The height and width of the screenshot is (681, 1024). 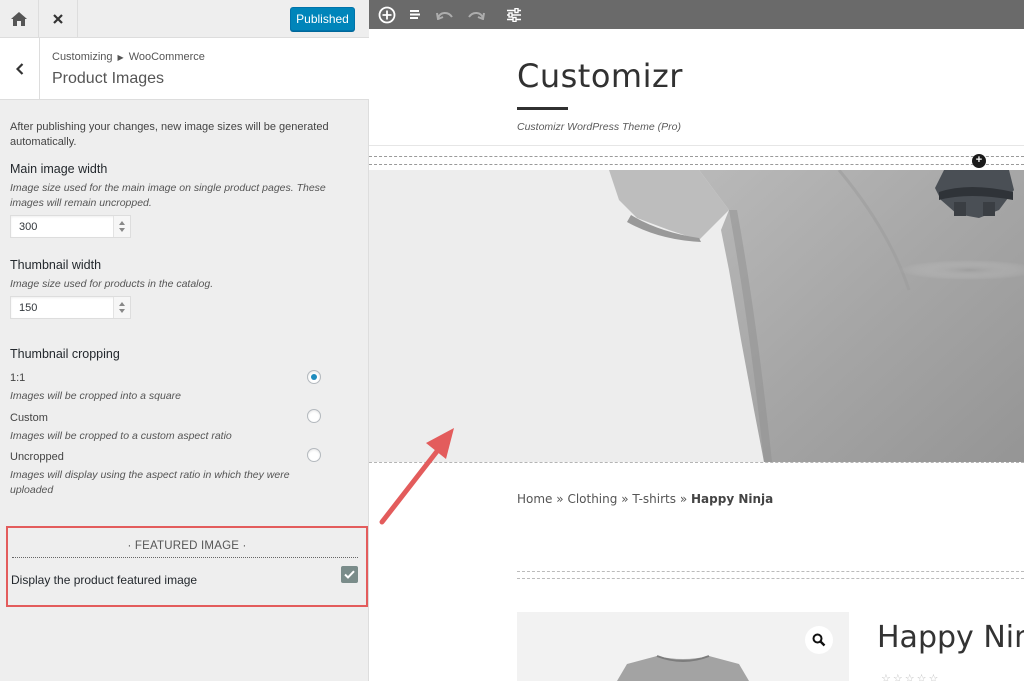 What do you see at coordinates (683, 668) in the screenshot?
I see `tshirt-thumbnail` at bounding box center [683, 668].